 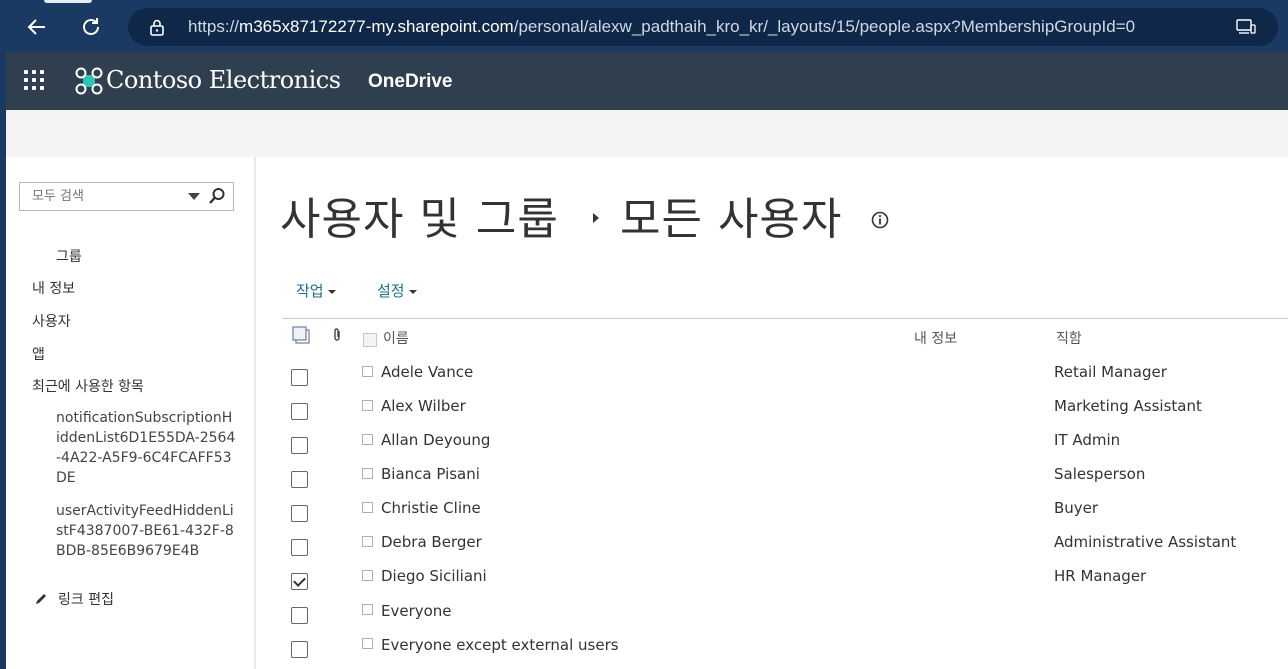 I want to click on nav-item-my-info: 내 정보, so click(x=53, y=288).